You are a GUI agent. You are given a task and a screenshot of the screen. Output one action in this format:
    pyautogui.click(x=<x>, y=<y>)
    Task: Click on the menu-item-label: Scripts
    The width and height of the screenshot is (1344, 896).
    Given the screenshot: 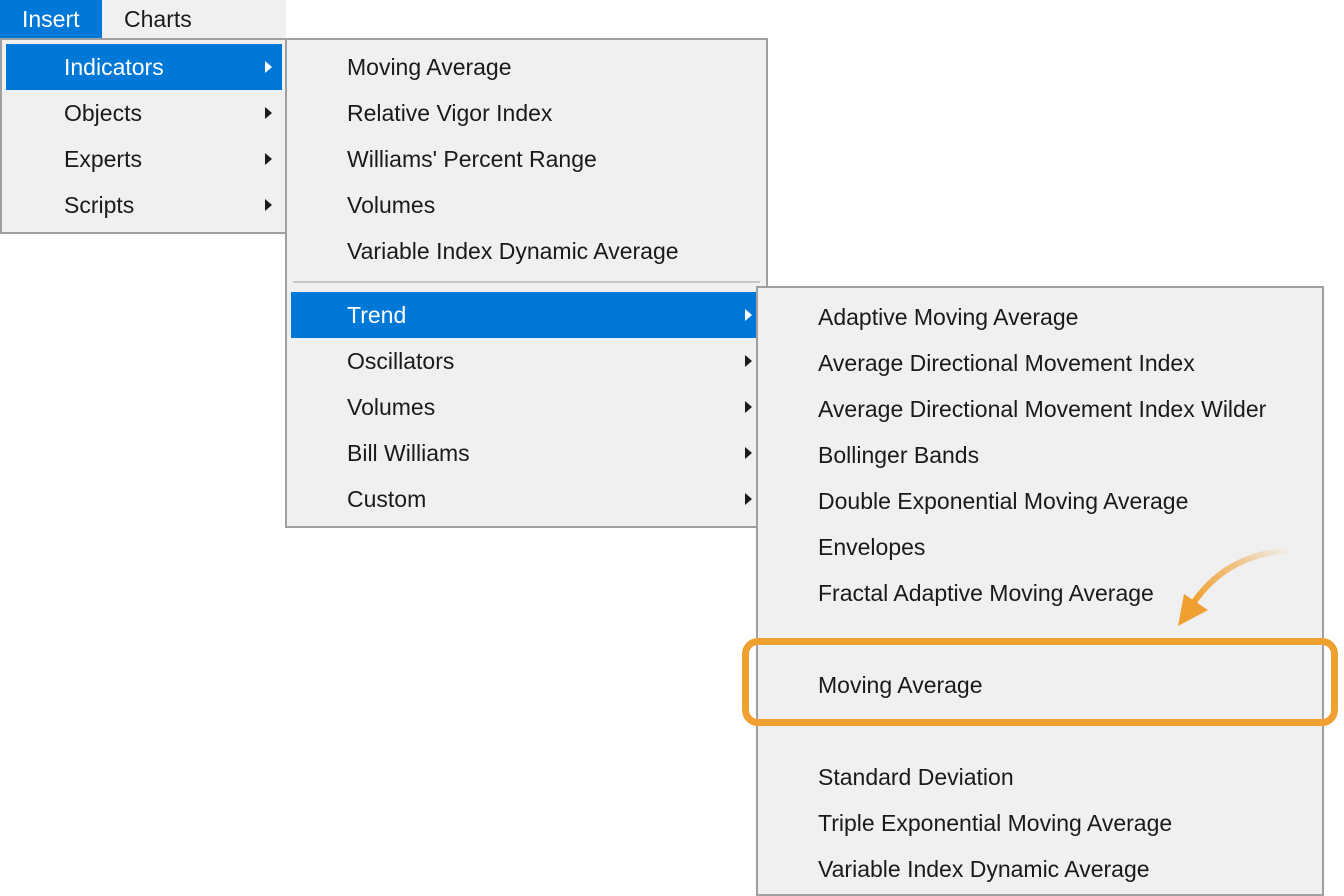 What is the action you would take?
    pyautogui.click(x=99, y=205)
    